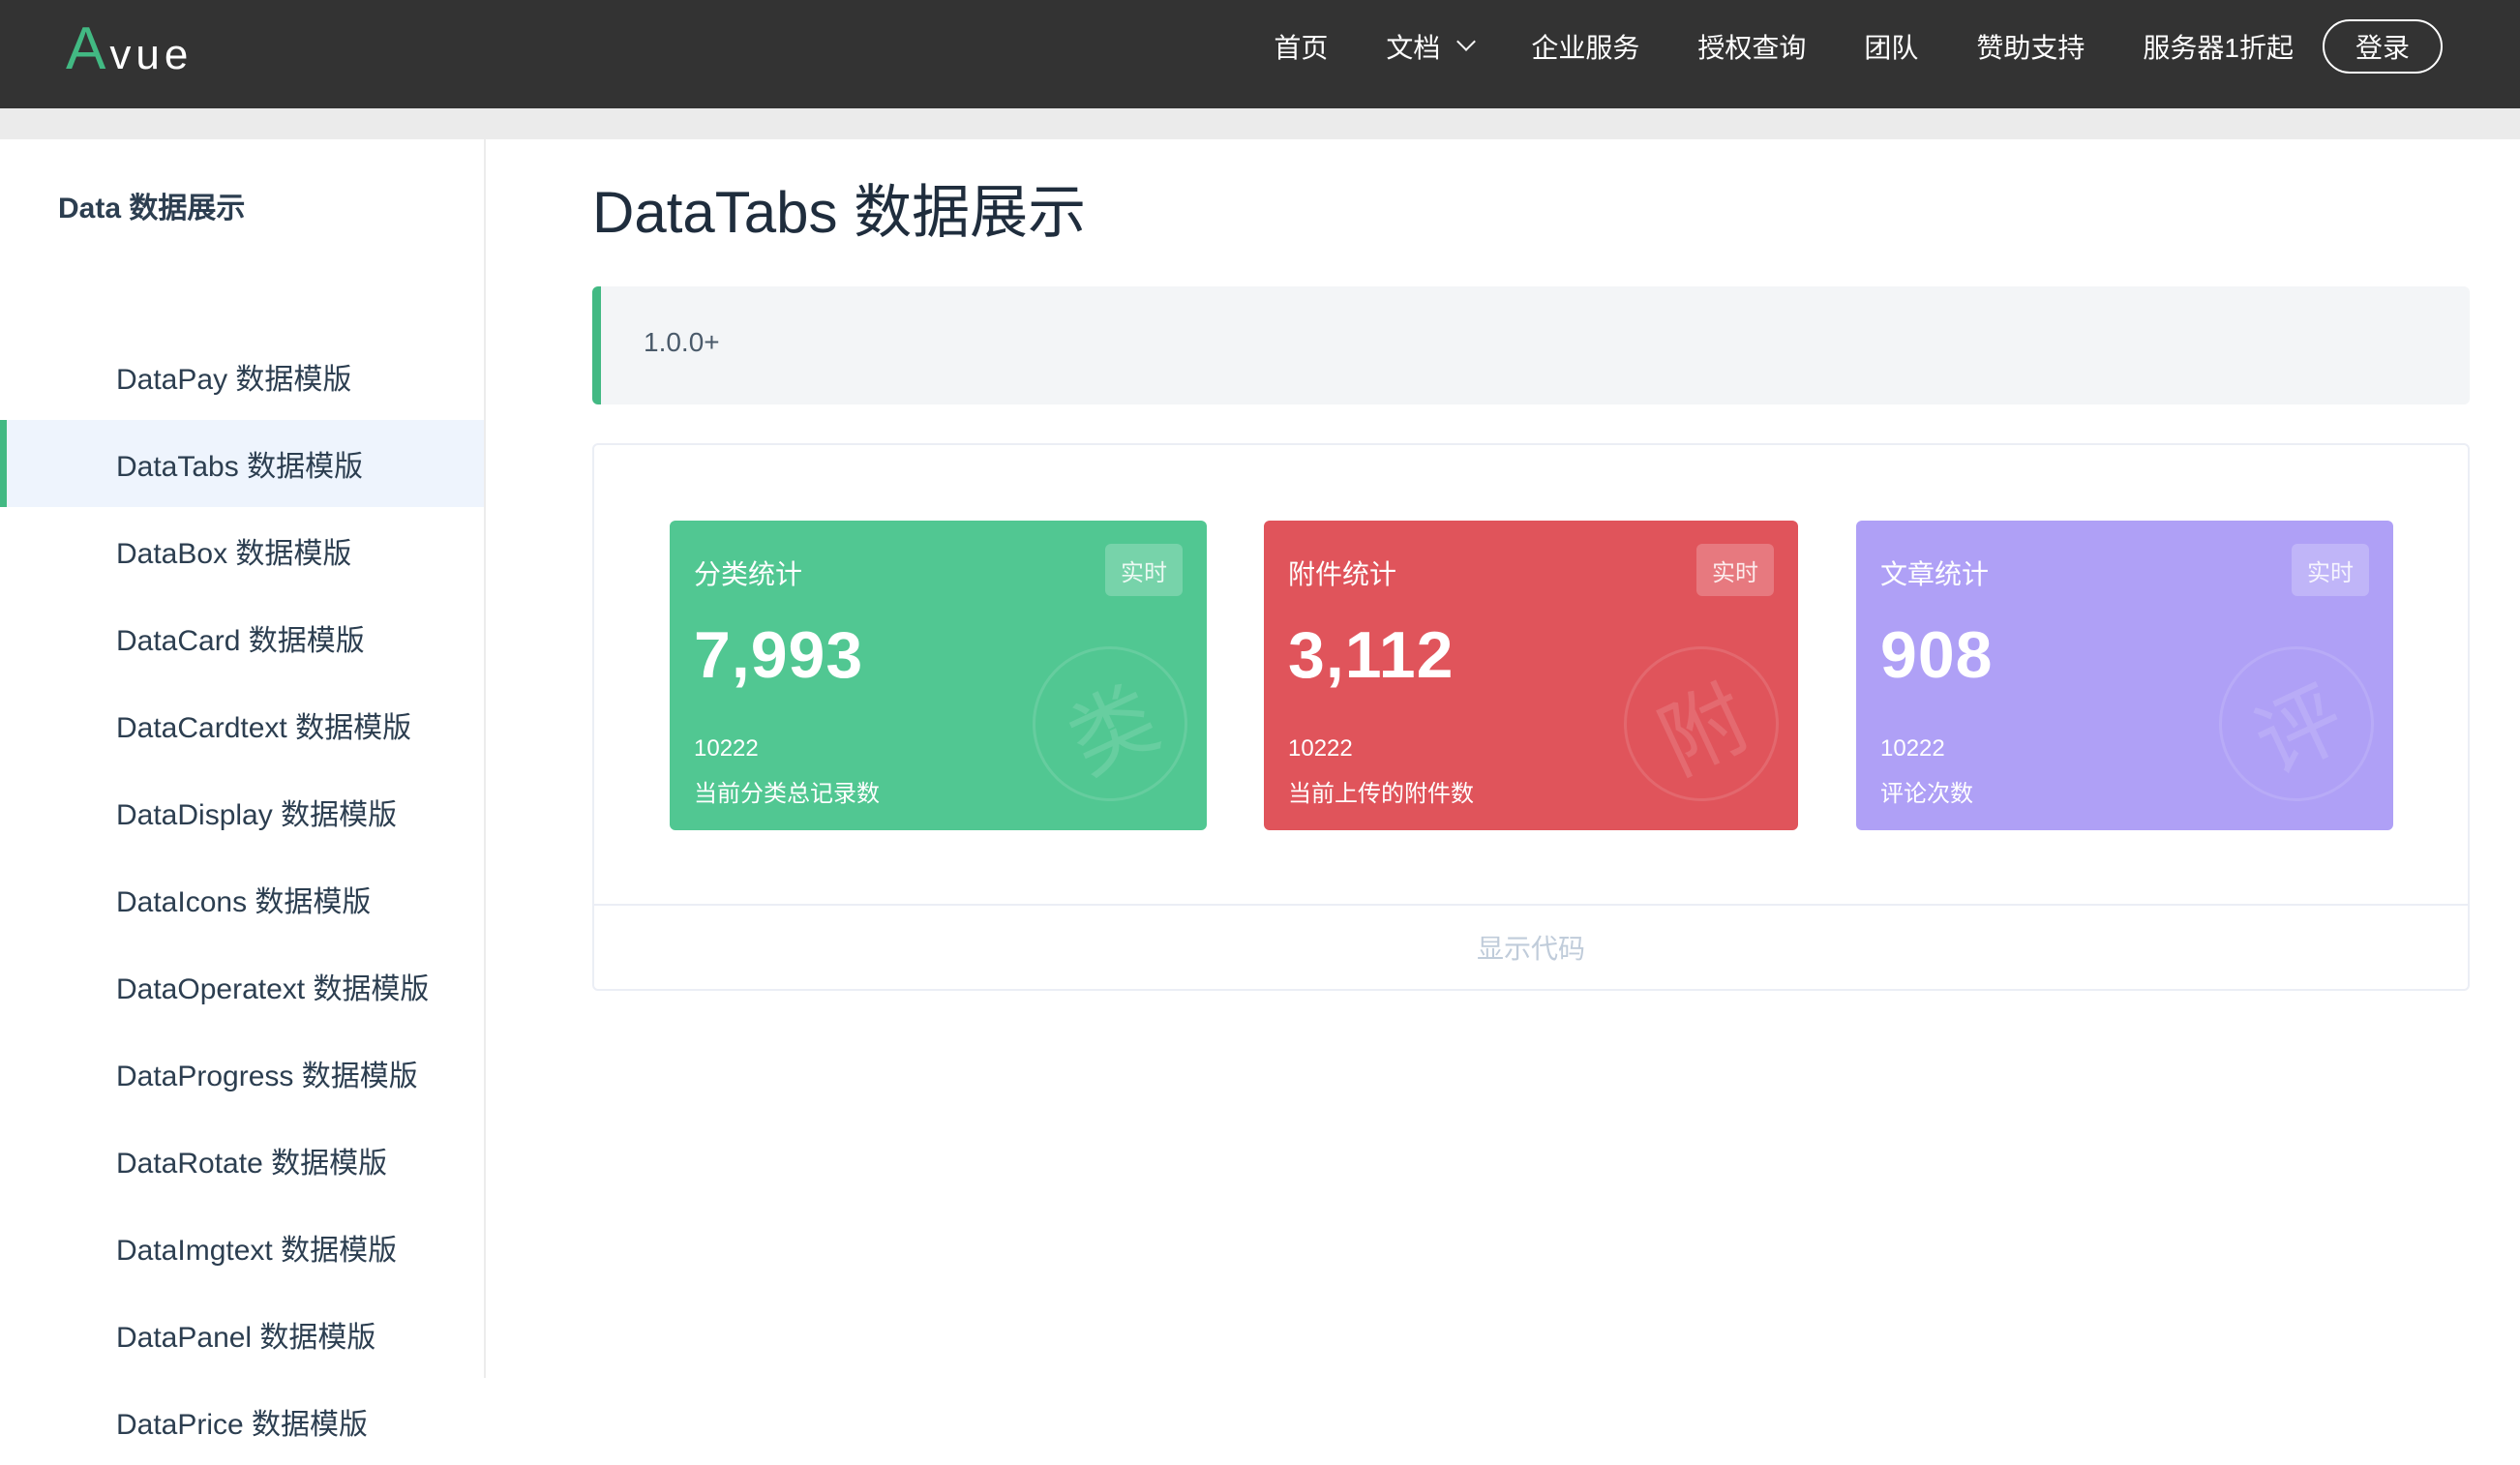 This screenshot has width=2520, height=1465. I want to click on card-count: 7,993, so click(779, 655).